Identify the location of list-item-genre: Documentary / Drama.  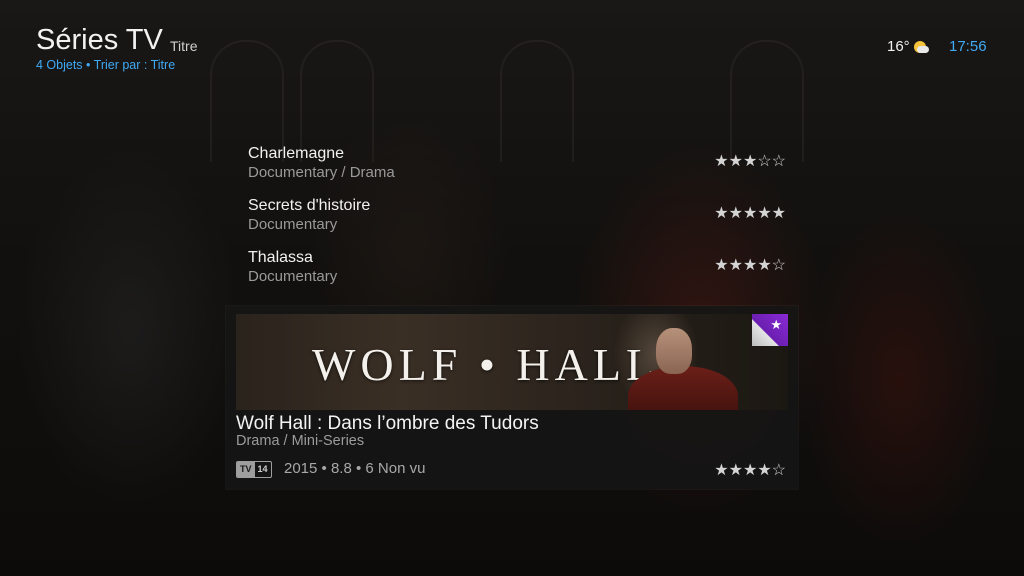
(321, 172).